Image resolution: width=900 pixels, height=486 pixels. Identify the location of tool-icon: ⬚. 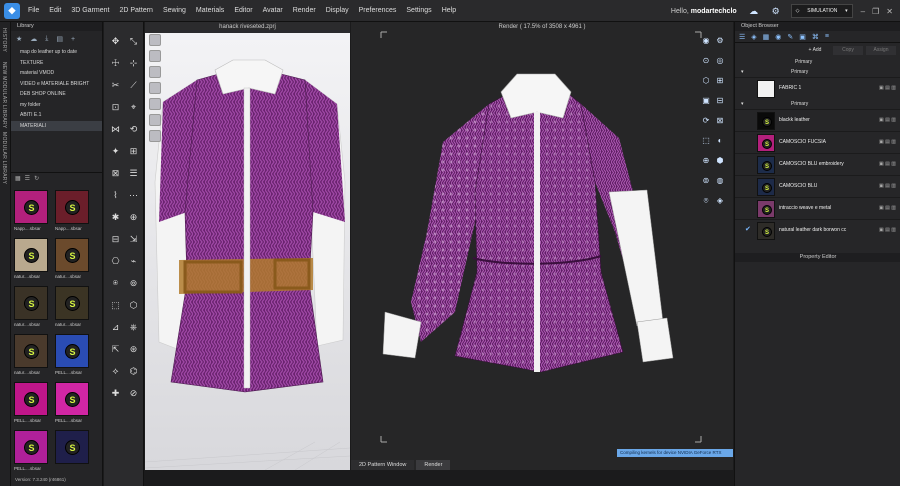
(115, 305).